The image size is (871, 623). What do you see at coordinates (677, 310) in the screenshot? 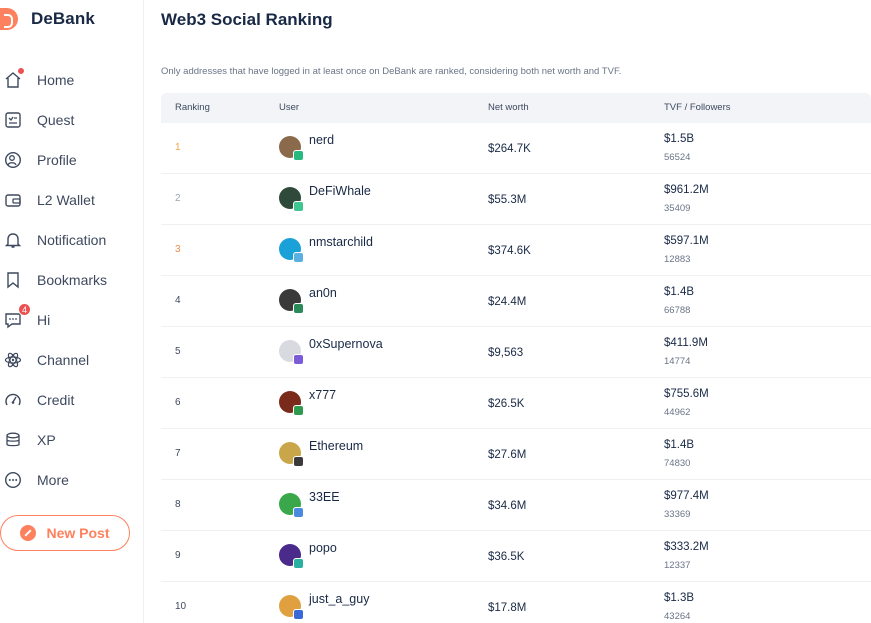
I see `followers-count: 66788` at bounding box center [677, 310].